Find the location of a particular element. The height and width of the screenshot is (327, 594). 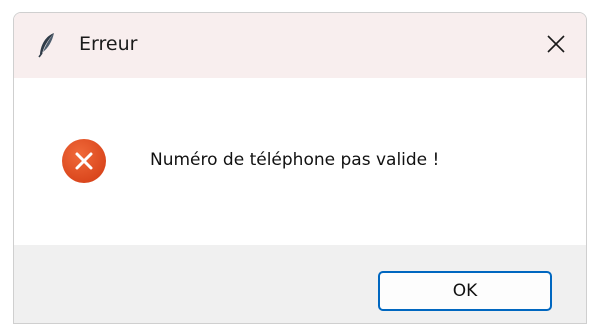

feather-icon is located at coordinates (47, 45).